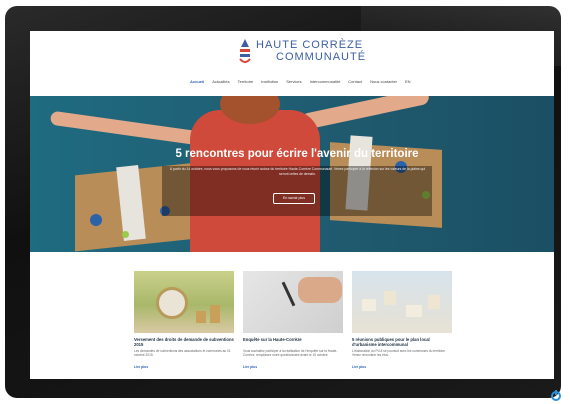 This screenshot has height=404, width=570. I want to click on nav-item-services: Services, so click(293, 84).